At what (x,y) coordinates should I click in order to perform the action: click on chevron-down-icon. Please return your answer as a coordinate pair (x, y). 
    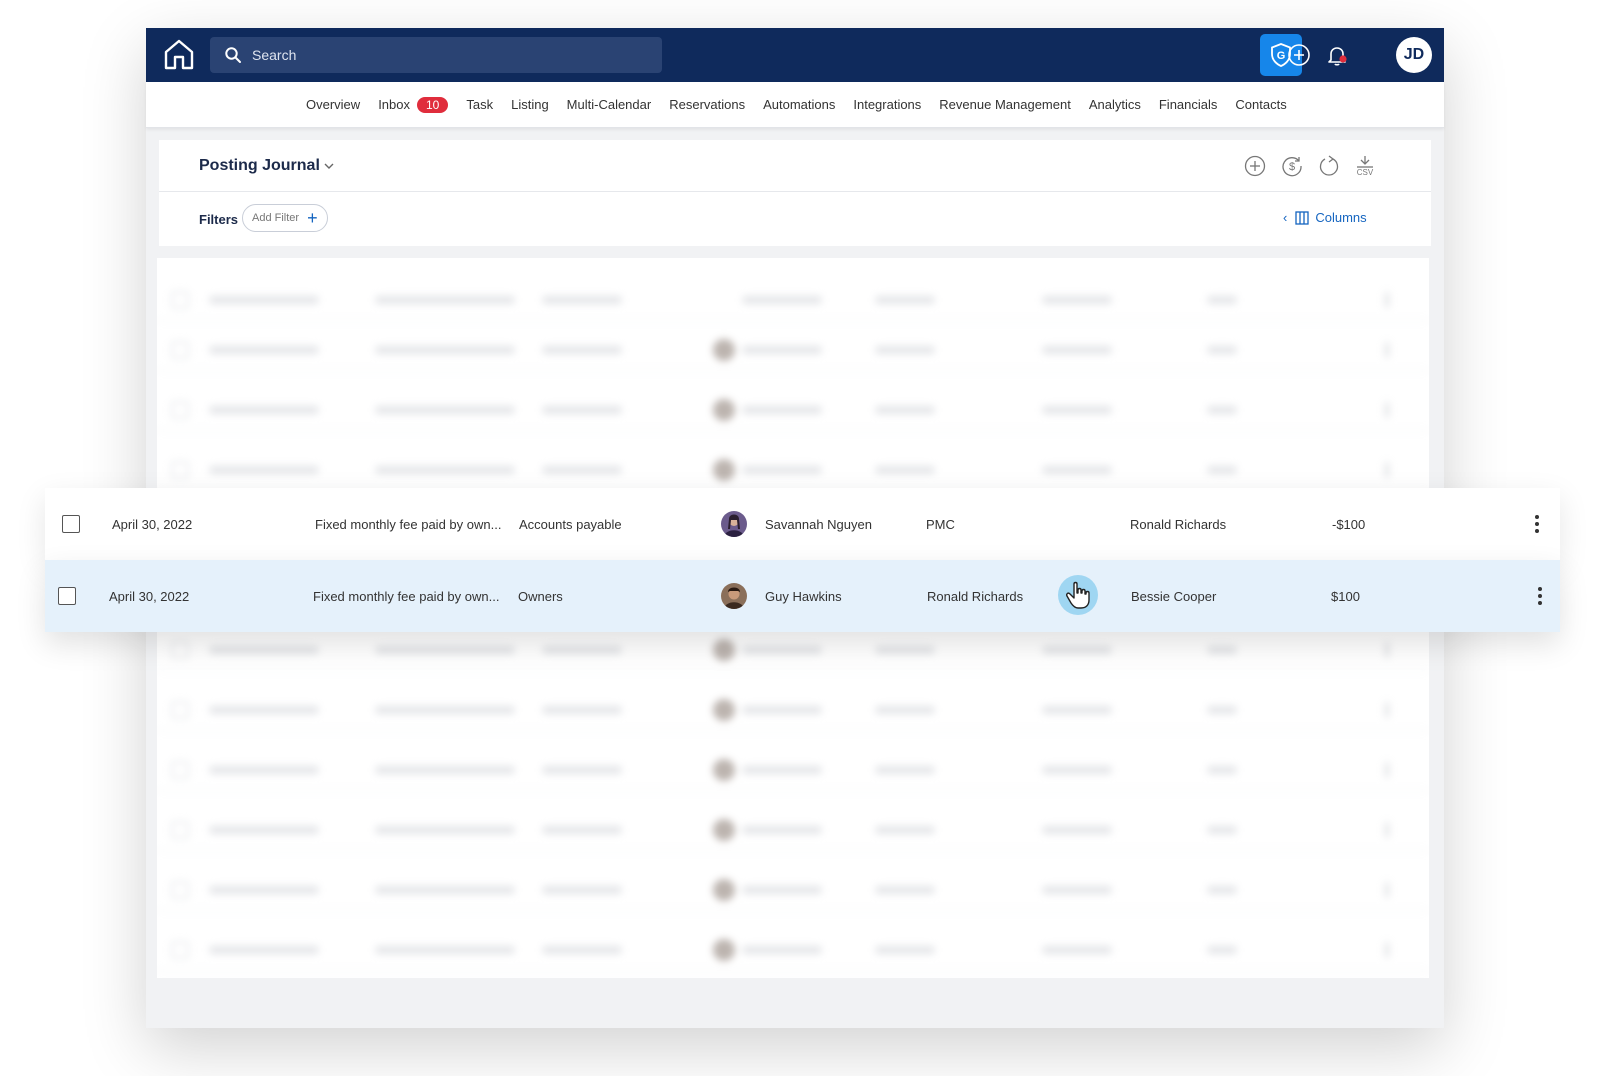
    Looking at the image, I should click on (329, 166).